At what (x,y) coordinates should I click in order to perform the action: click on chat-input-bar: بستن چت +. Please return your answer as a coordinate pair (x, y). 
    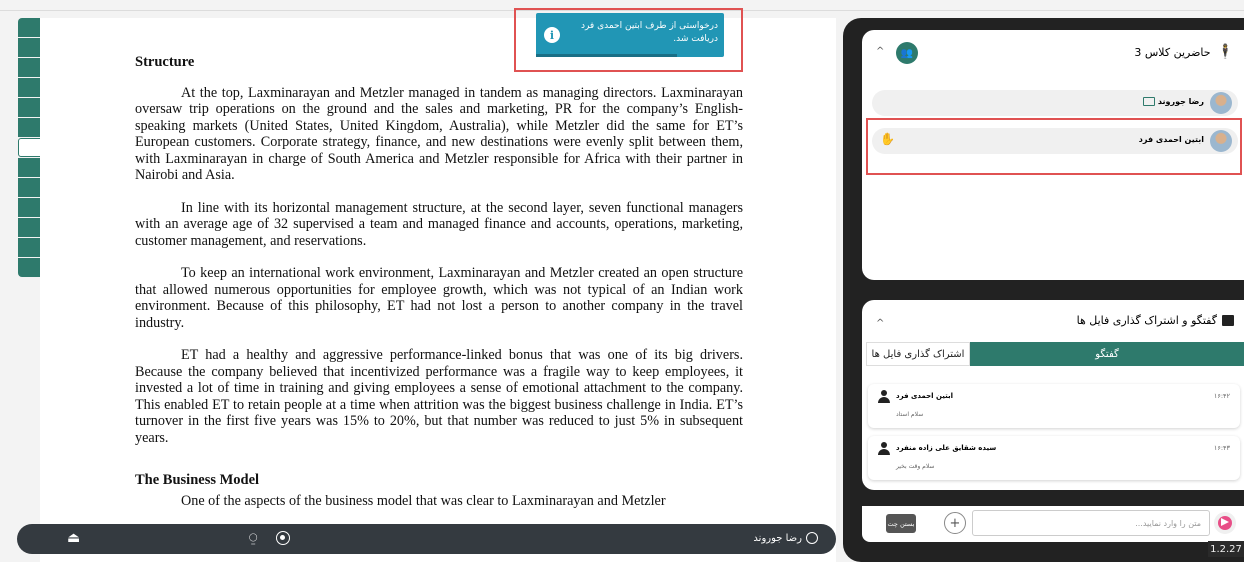
    Looking at the image, I should click on (1053, 524).